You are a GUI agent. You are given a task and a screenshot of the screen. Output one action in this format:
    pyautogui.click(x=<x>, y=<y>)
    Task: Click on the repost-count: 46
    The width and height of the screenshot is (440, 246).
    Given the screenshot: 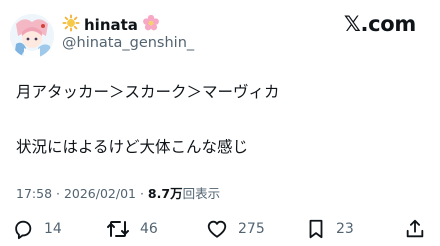 What is the action you would take?
    pyautogui.click(x=149, y=229)
    